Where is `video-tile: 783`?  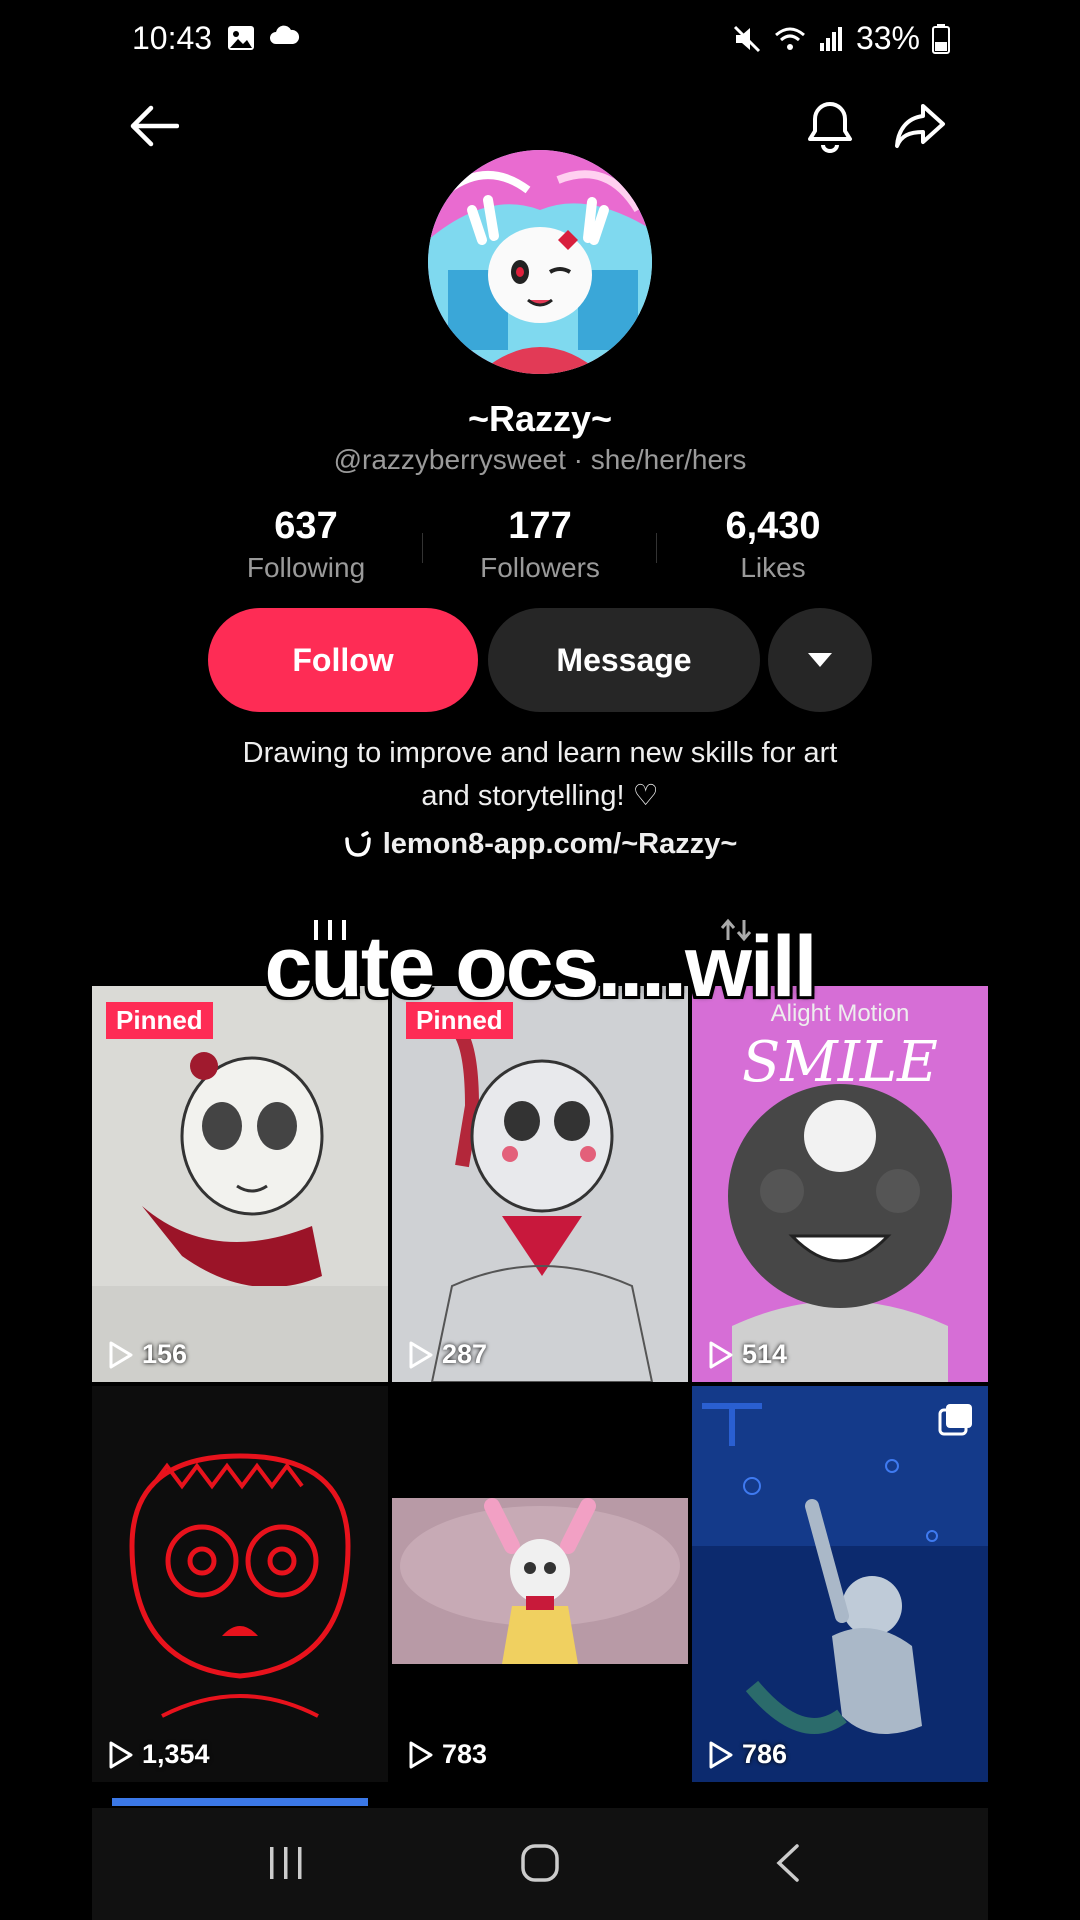
video-tile: 783 is located at coordinates (540, 1584).